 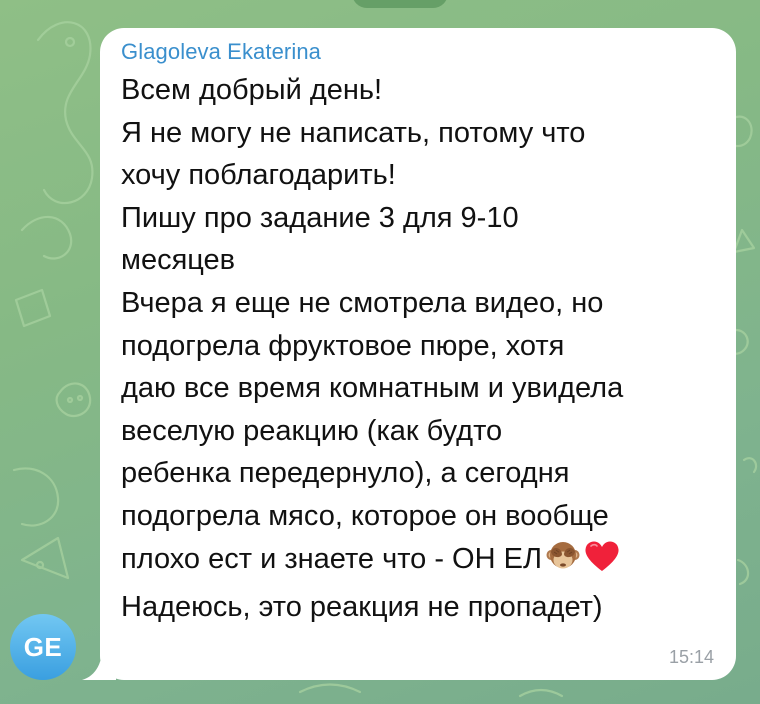 What do you see at coordinates (178, 260) in the screenshot?
I see `message-line: месяцев` at bounding box center [178, 260].